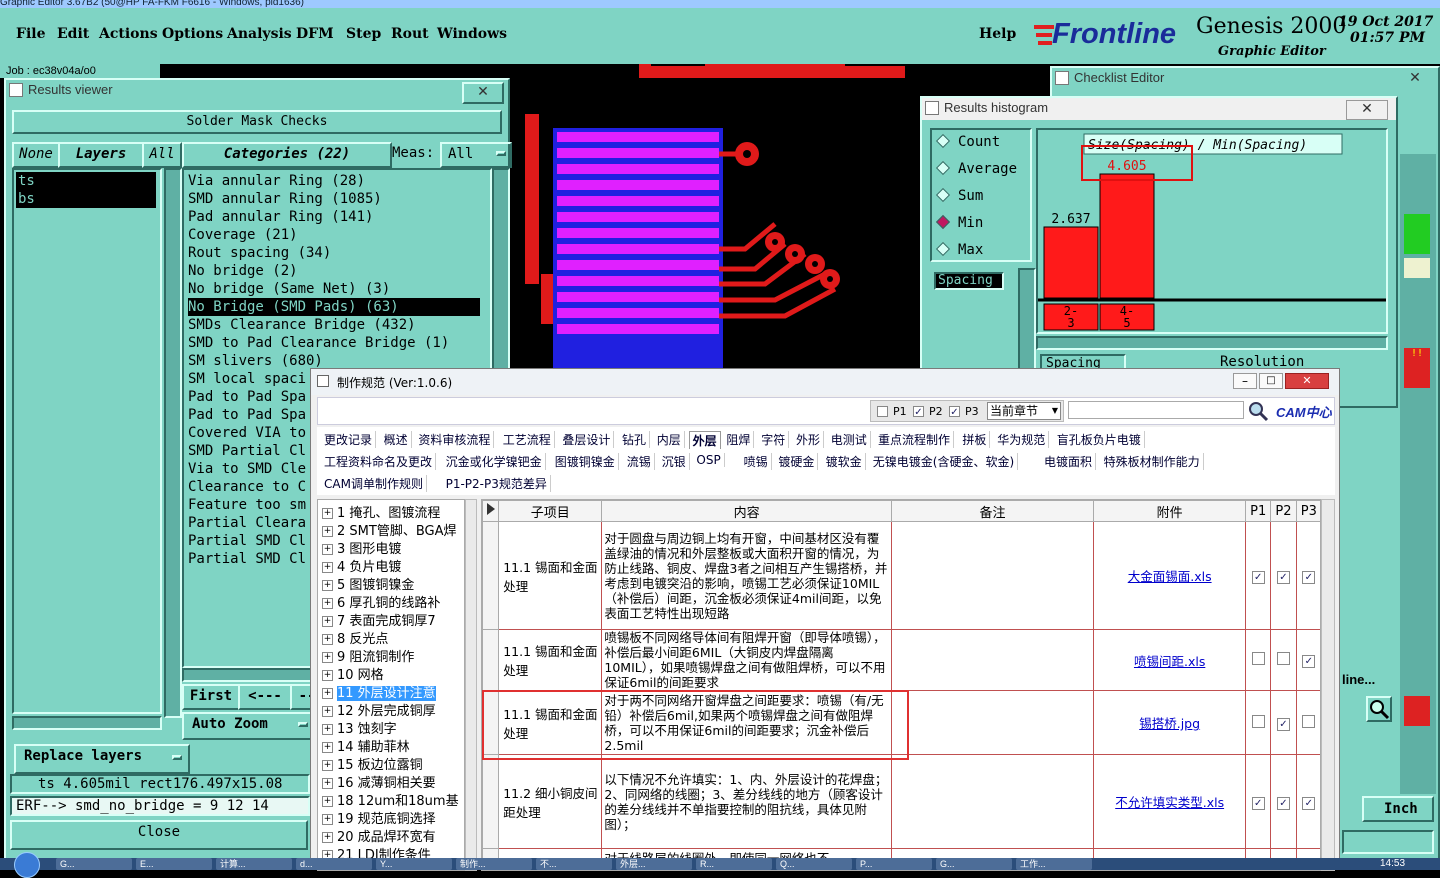 This screenshot has height=878, width=1440. Describe the element at coordinates (396, 439) in the screenshot. I see `spec-tab: 概述` at that location.